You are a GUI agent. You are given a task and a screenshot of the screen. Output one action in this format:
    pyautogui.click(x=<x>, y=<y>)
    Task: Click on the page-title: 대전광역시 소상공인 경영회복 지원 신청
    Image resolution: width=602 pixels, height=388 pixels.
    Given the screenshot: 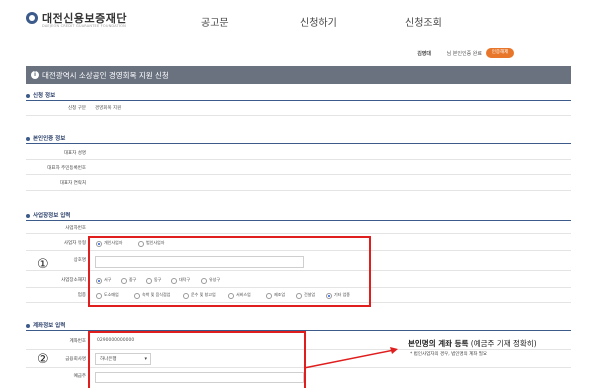 What is the action you would take?
    pyautogui.click(x=105, y=75)
    